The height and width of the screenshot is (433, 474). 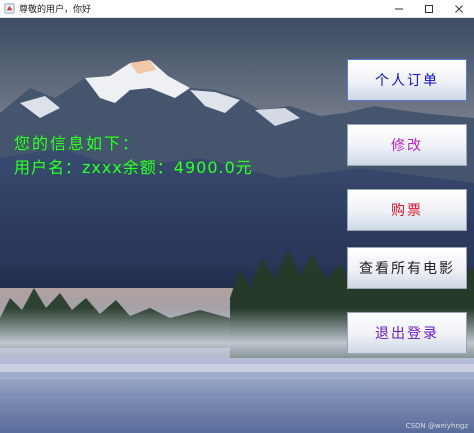 What do you see at coordinates (407, 268) in the screenshot?
I see `view-all-movies-button: 查看所有电影` at bounding box center [407, 268].